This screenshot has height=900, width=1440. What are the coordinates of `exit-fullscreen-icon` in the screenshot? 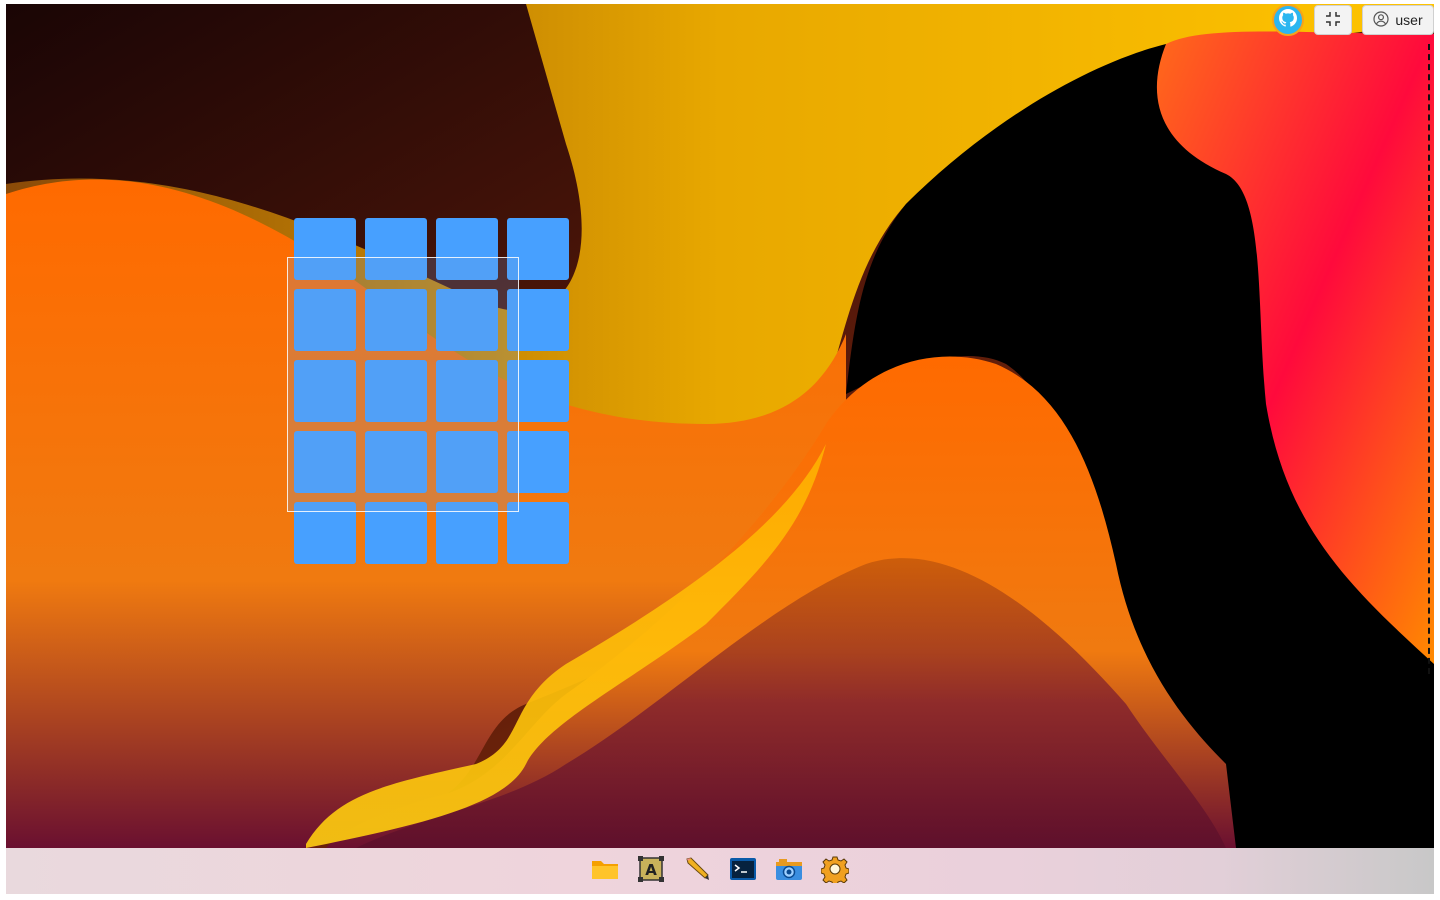 It's located at (1333, 20).